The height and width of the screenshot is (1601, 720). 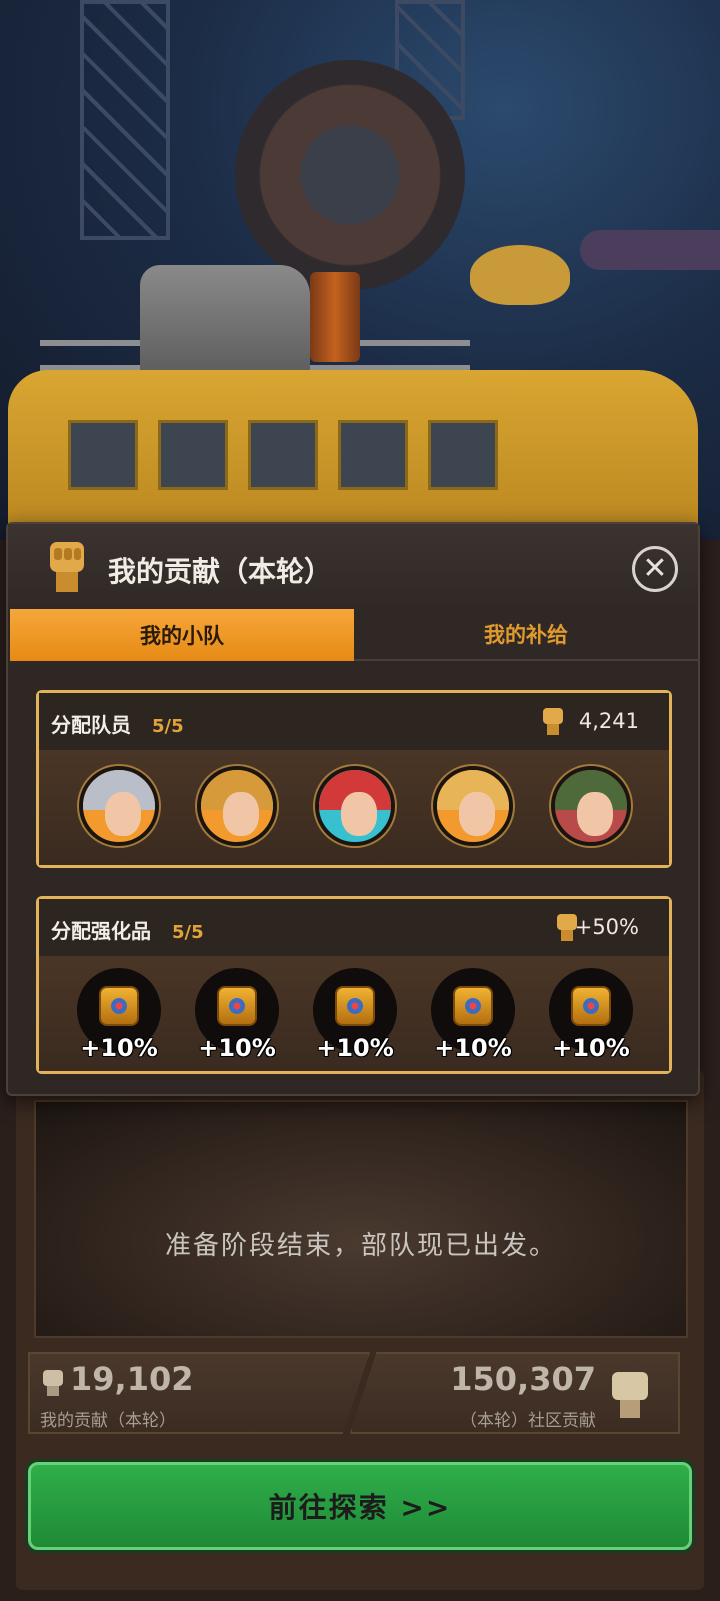 I want to click on status-text: 准备阶段结束，部队现已出发。, so click(x=360, y=1246).